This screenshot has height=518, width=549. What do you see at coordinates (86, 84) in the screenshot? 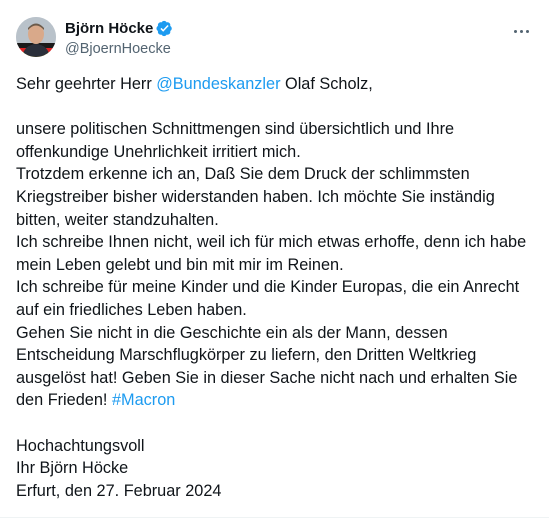
I see `text-segment: Sehr geehrter Herr` at bounding box center [86, 84].